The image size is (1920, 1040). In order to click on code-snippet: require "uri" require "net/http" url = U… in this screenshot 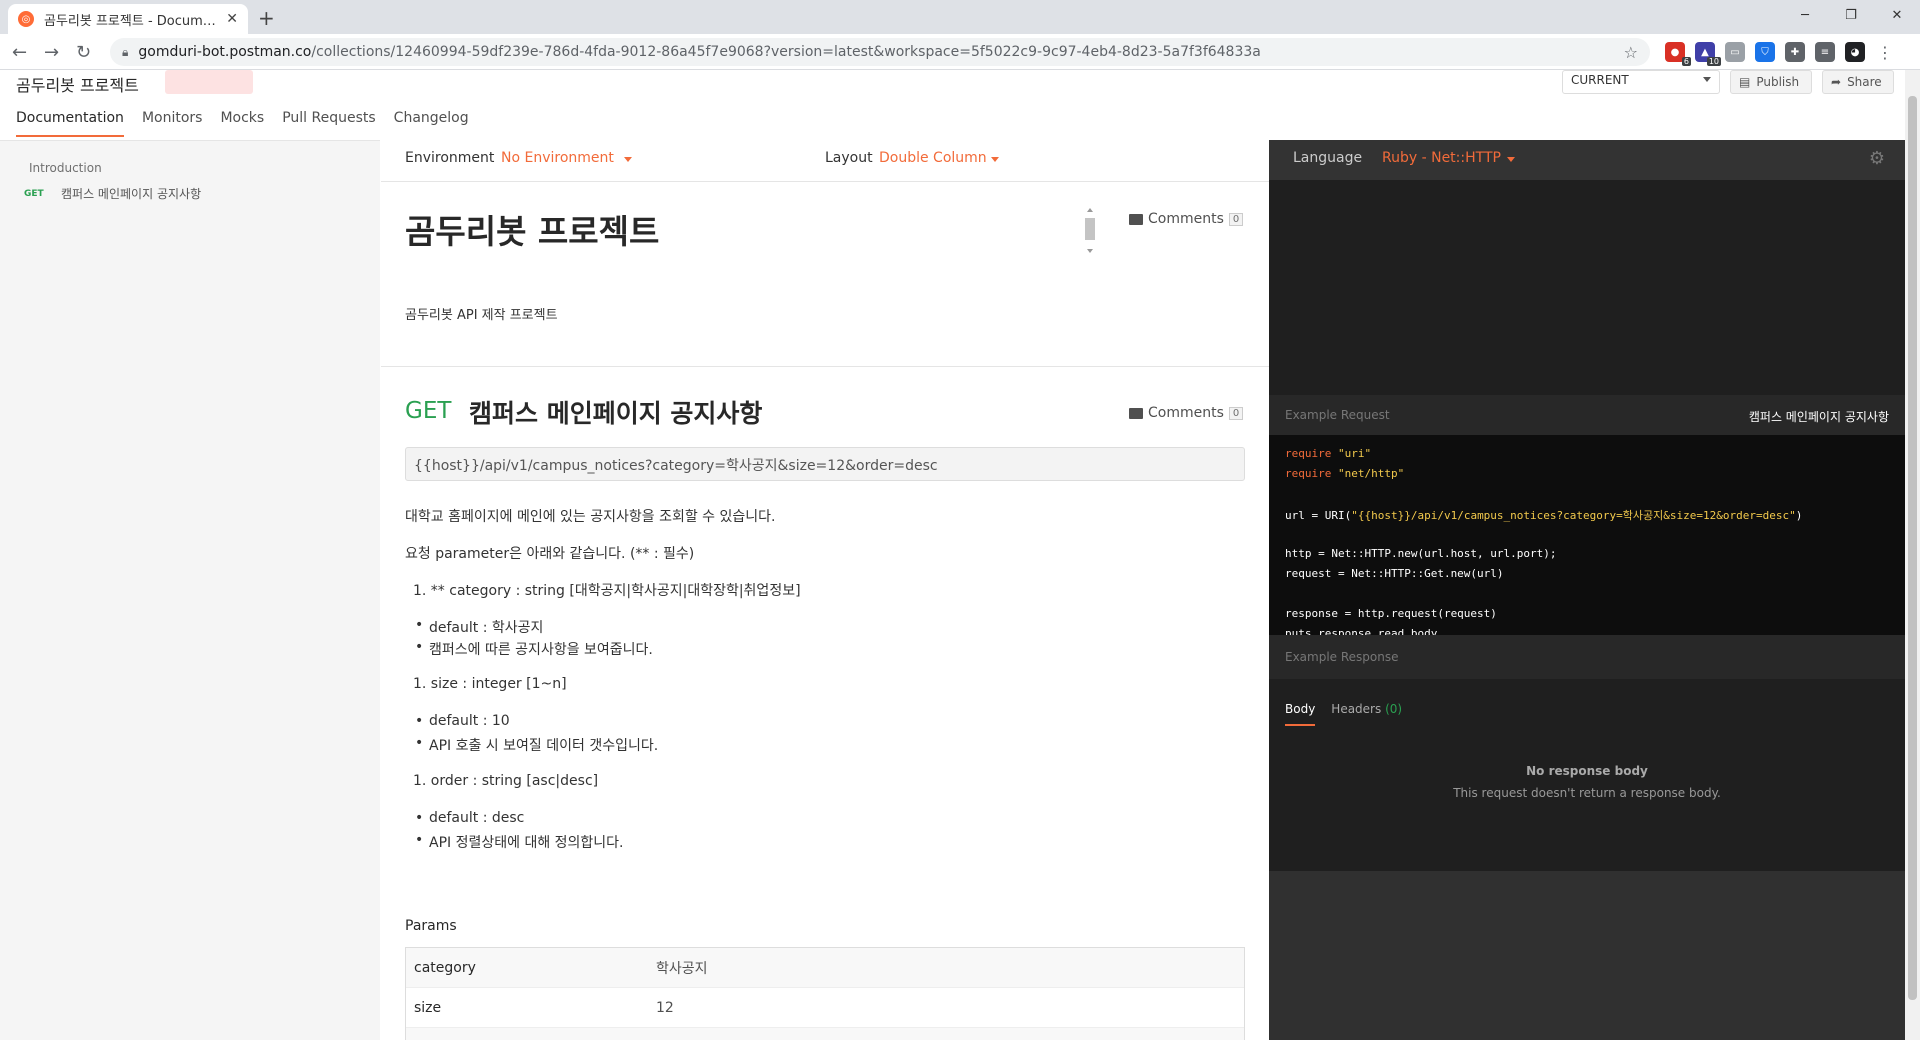, I will do `click(1587, 535)`.